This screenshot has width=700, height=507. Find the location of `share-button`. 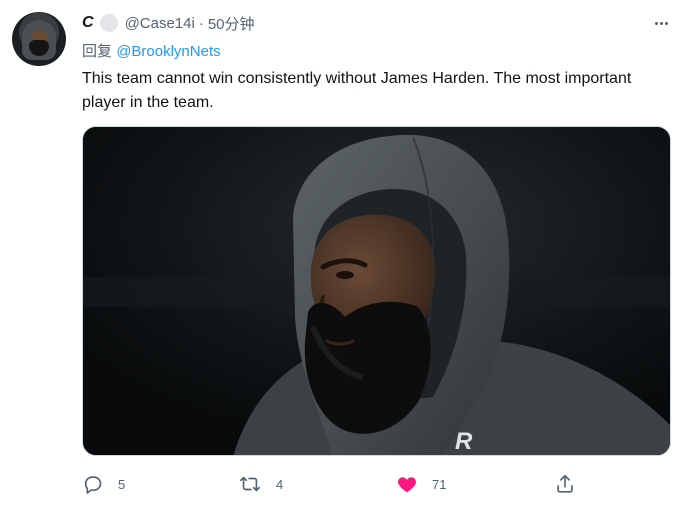

share-button is located at coordinates (565, 484).